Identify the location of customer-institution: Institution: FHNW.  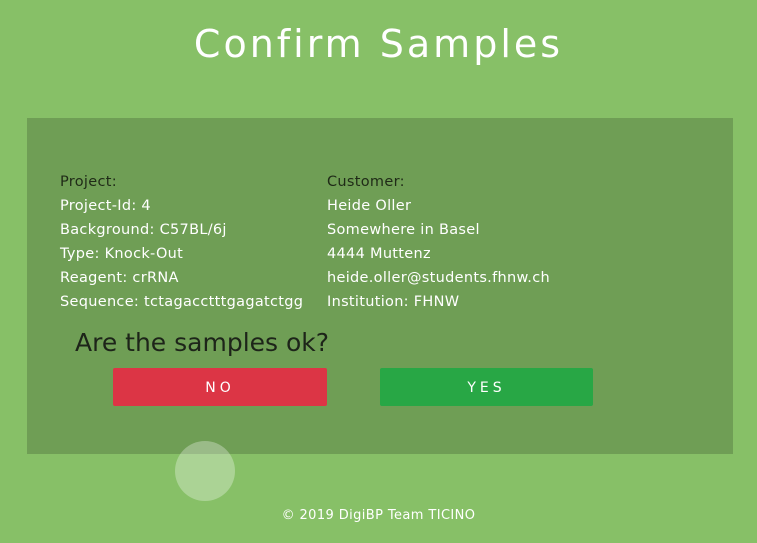
(393, 302).